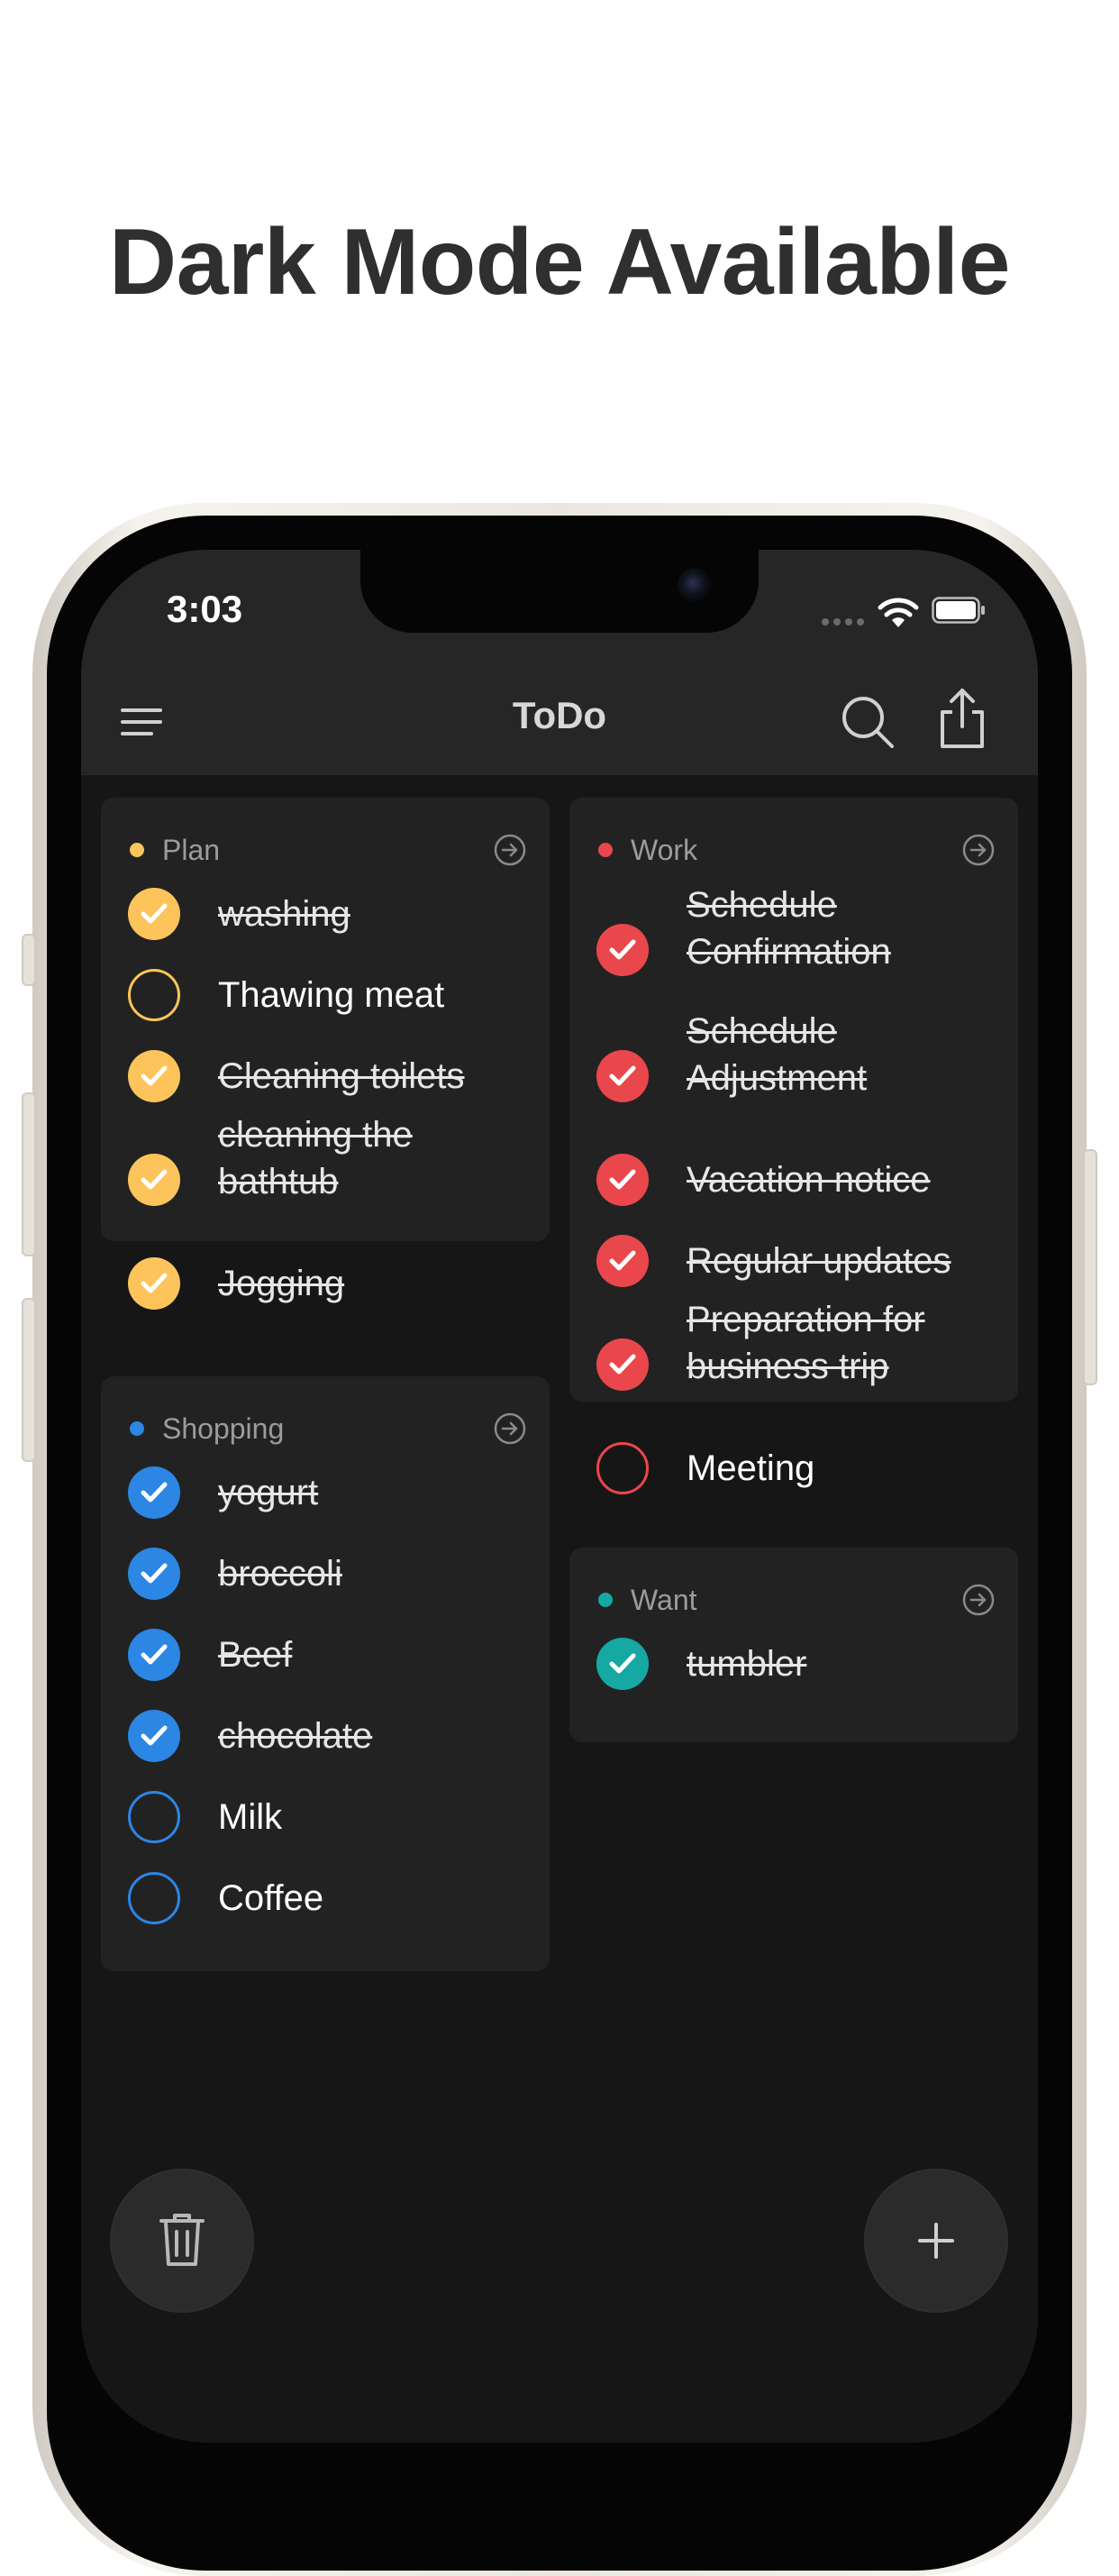 The image size is (1119, 2576). What do you see at coordinates (191, 849) in the screenshot?
I see `list-title: Plan` at bounding box center [191, 849].